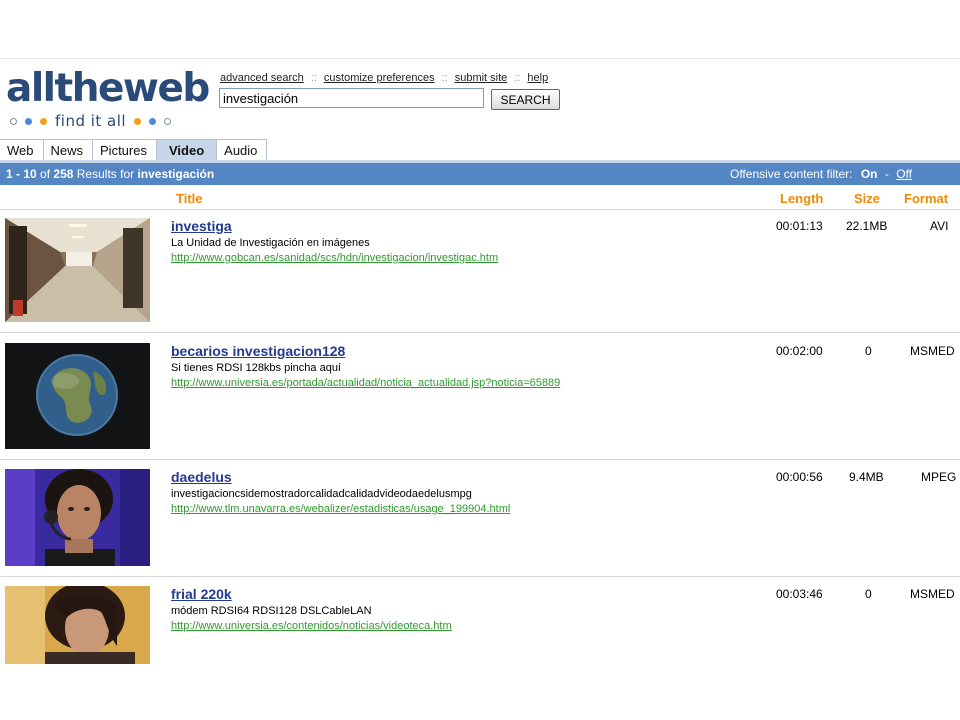 The image size is (960, 720). I want to click on result-format: MPEG, so click(939, 477).